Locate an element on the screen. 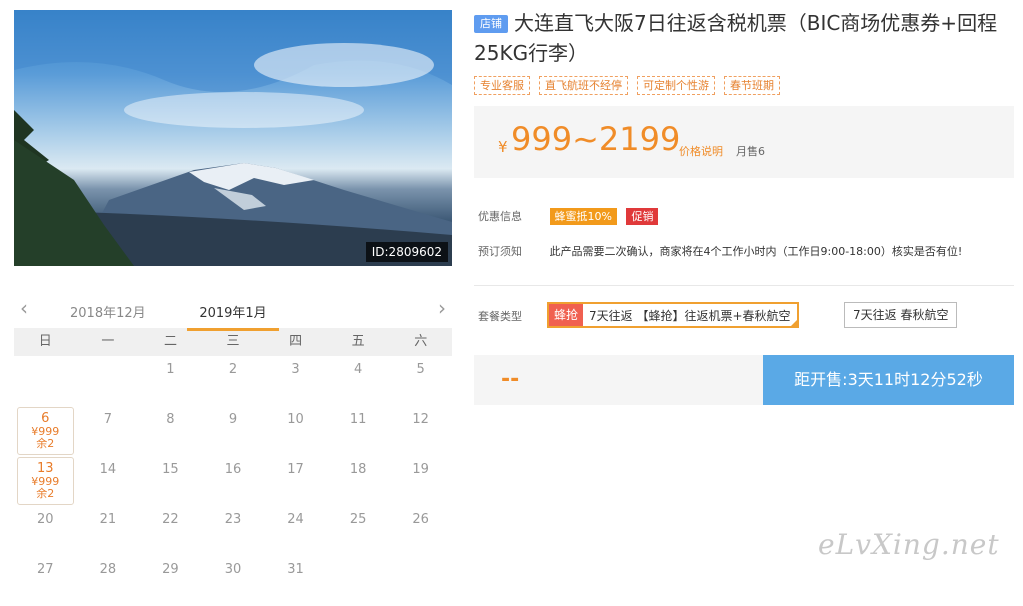 This screenshot has height=606, width=1023. selected-check-icon is located at coordinates (793, 323).